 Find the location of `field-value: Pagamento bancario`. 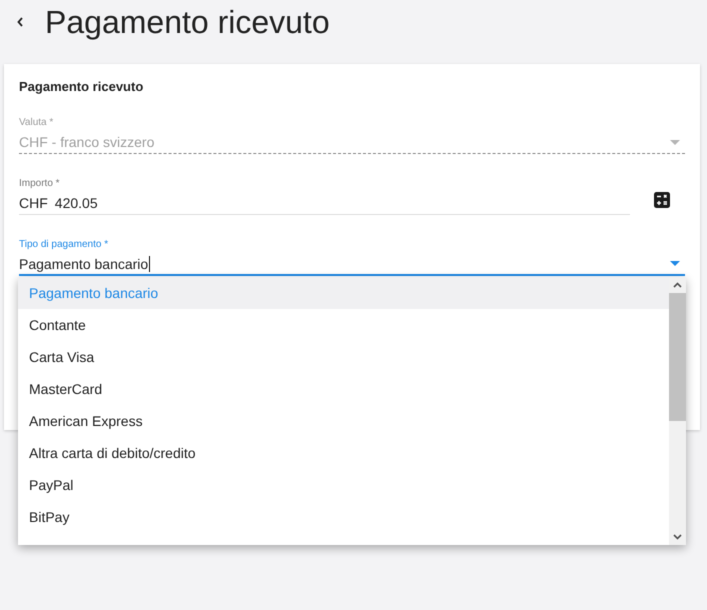

field-value: Pagamento bancario is located at coordinates (83, 263).